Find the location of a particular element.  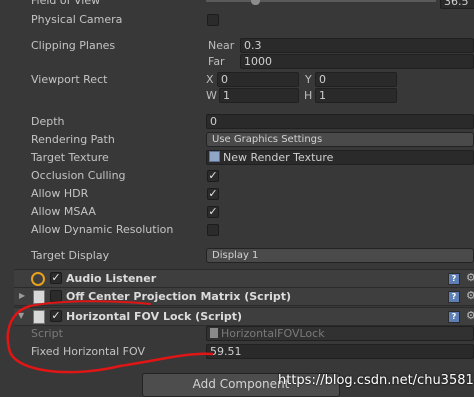

red-annotation-scribble is located at coordinates (110, 337).